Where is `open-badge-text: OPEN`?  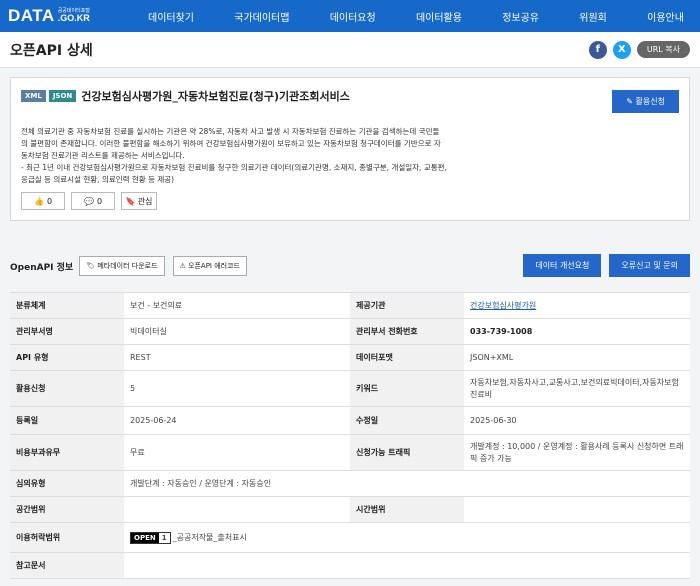
open-badge-text: OPEN is located at coordinates (145, 537).